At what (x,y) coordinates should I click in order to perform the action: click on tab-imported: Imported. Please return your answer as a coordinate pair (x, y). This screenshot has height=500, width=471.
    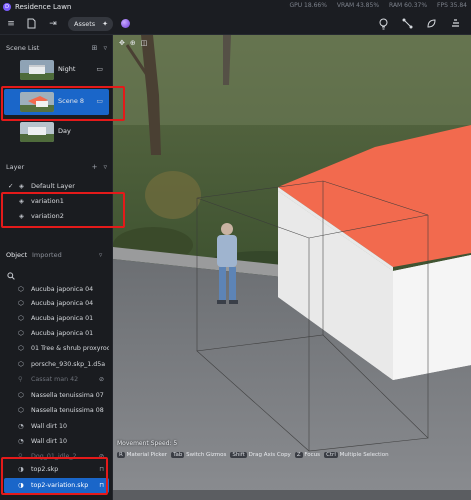
    Looking at the image, I should click on (47, 255).